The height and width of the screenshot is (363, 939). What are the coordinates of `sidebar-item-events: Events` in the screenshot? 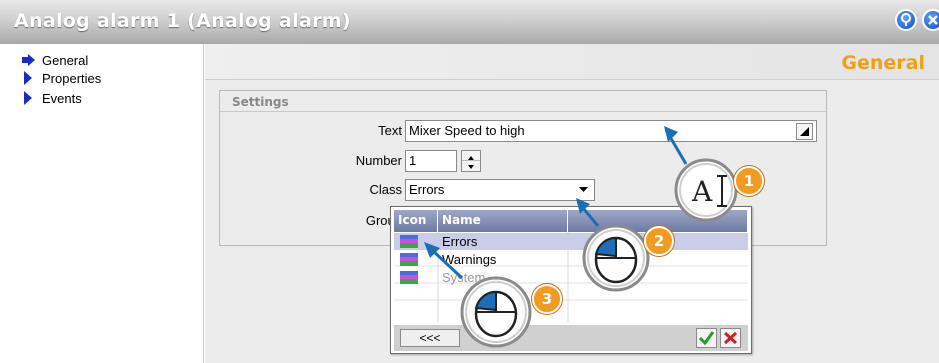 It's located at (52, 98).